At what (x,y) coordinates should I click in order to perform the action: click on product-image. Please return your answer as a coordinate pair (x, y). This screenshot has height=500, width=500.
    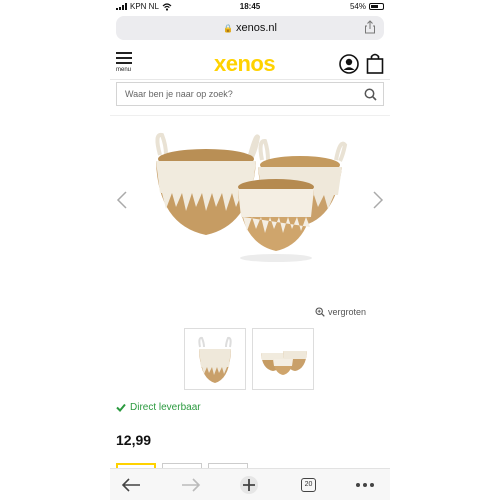
    Looking at the image, I should click on (250, 200).